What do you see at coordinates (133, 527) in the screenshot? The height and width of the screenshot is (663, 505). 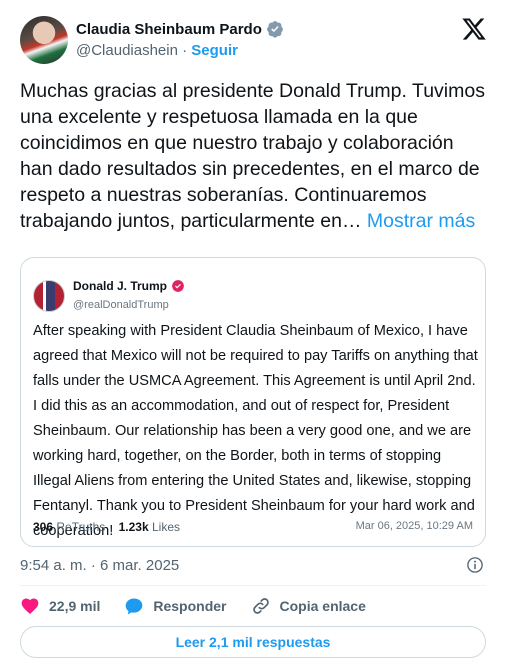 I see `quoted-likes-count: 1.23k` at bounding box center [133, 527].